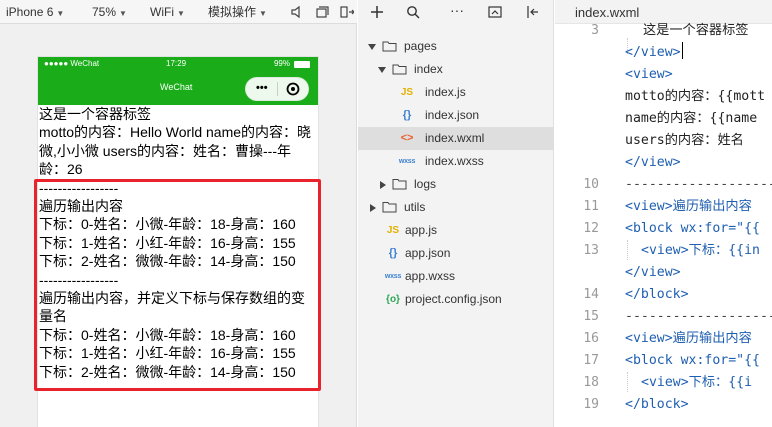 This screenshot has height=427, width=772. I want to click on line-number: 11, so click(591, 206).